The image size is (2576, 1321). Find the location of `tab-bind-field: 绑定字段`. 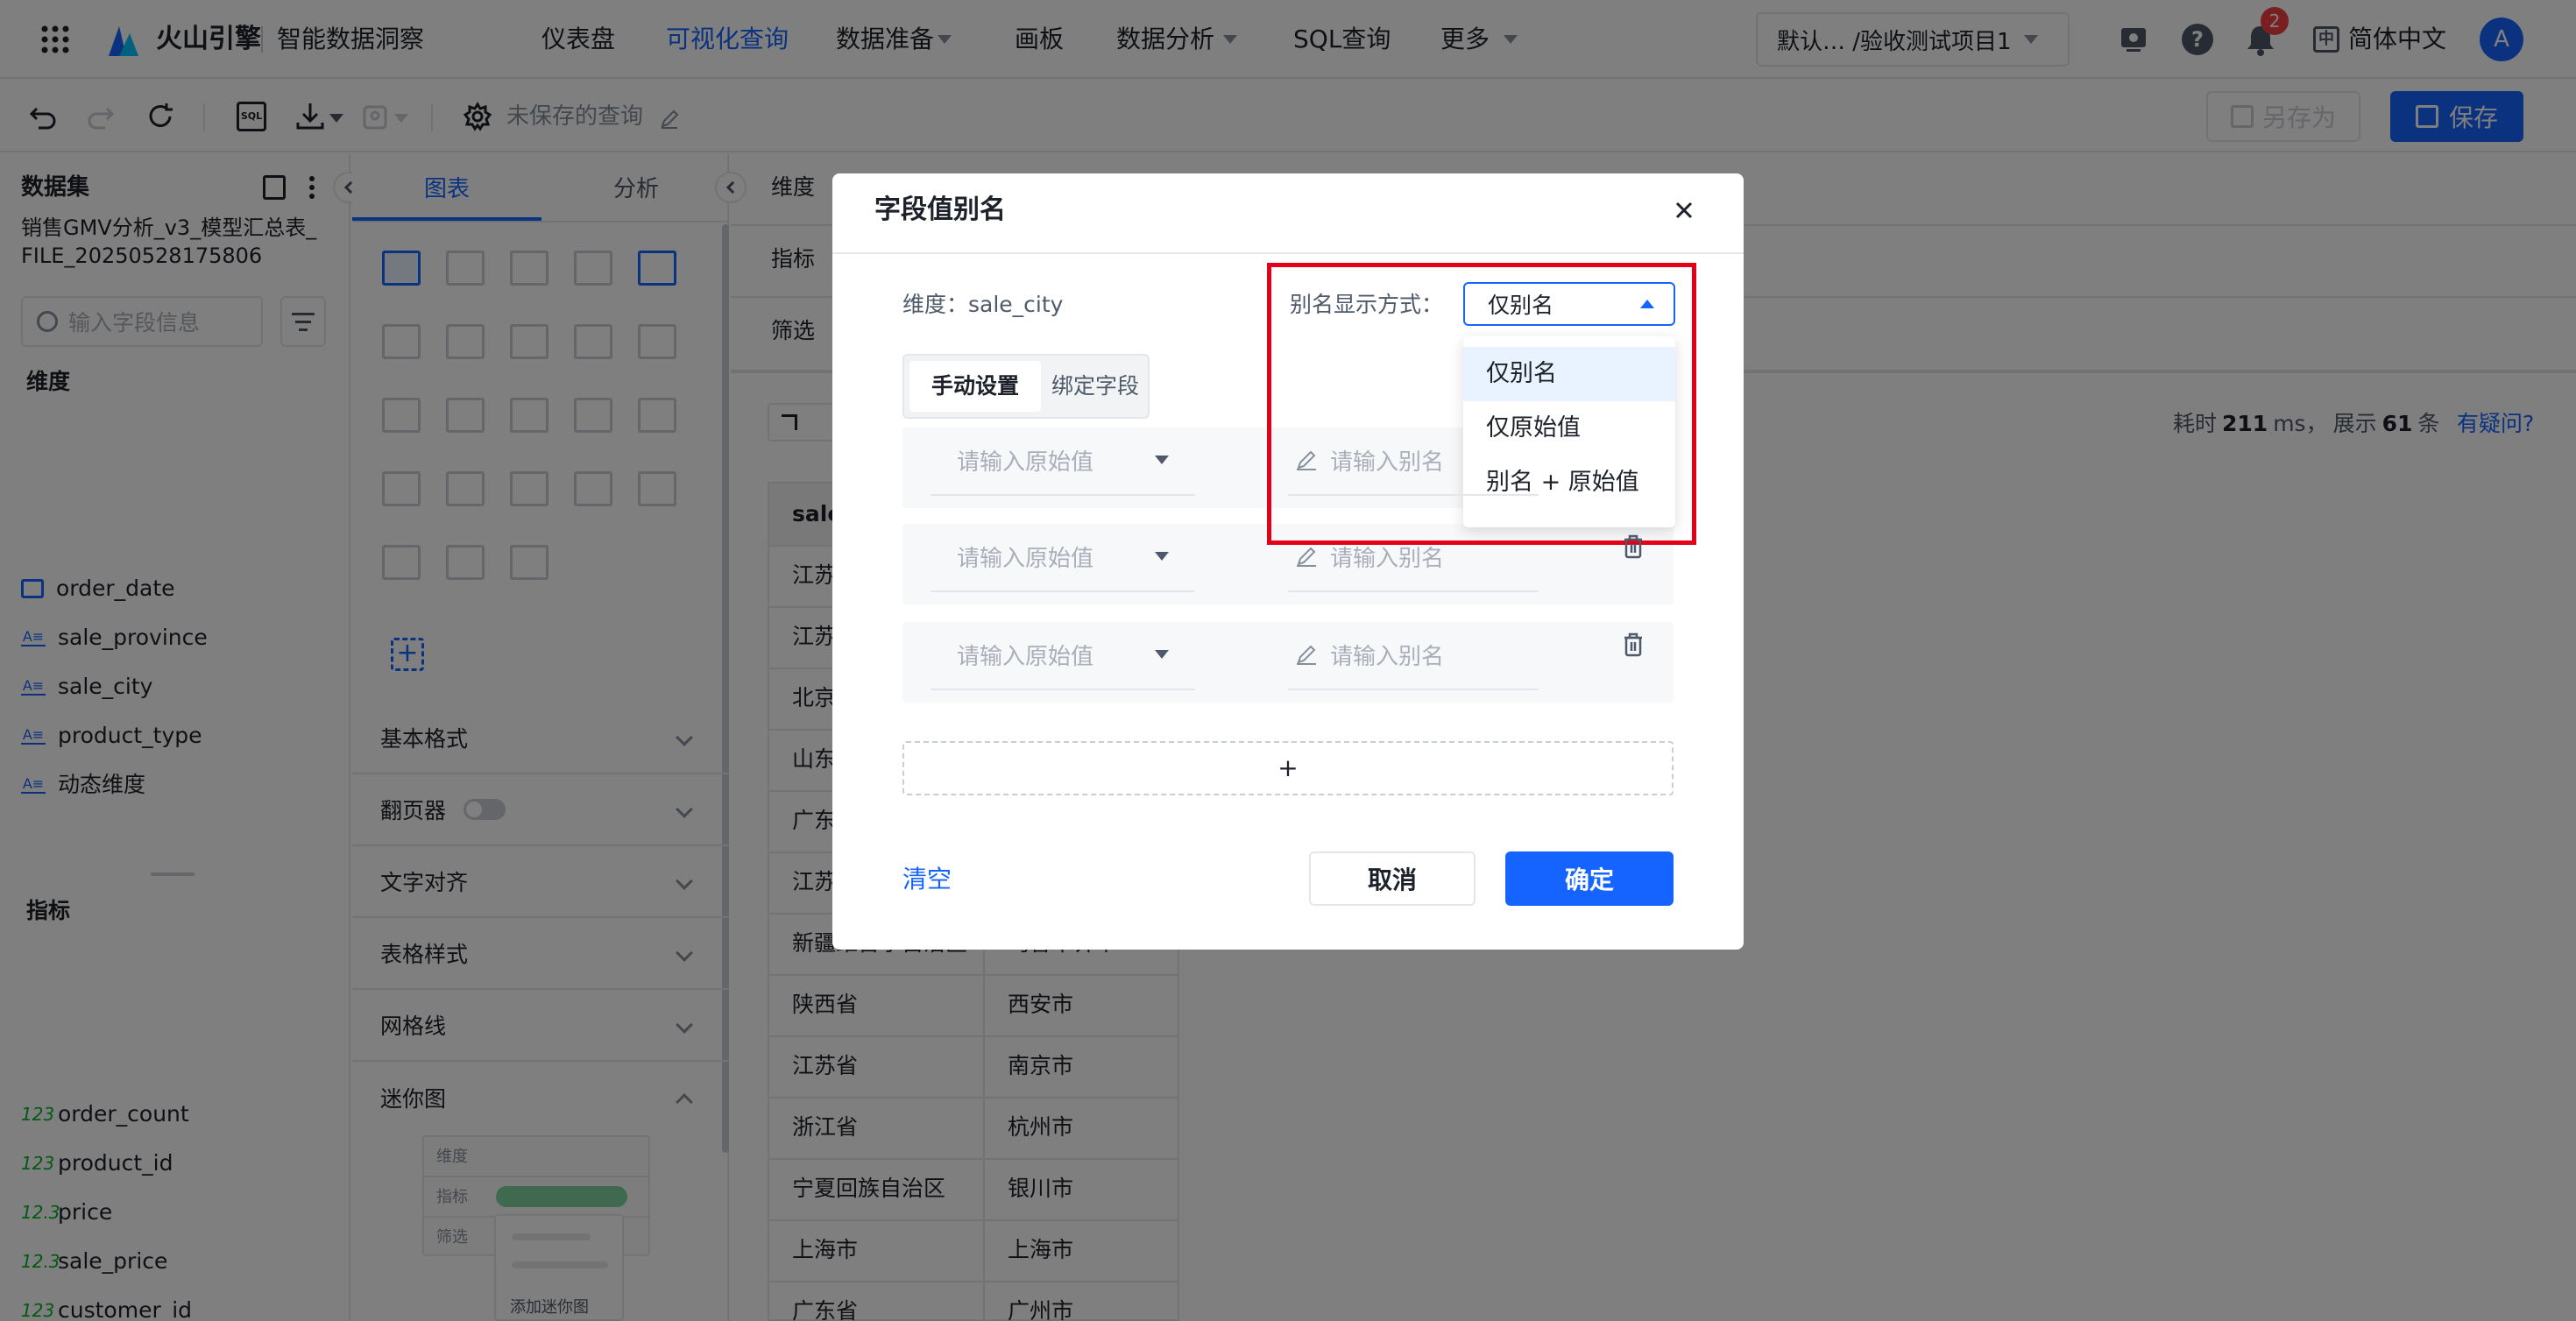

tab-bind-field: 绑定字段 is located at coordinates (1095, 386).